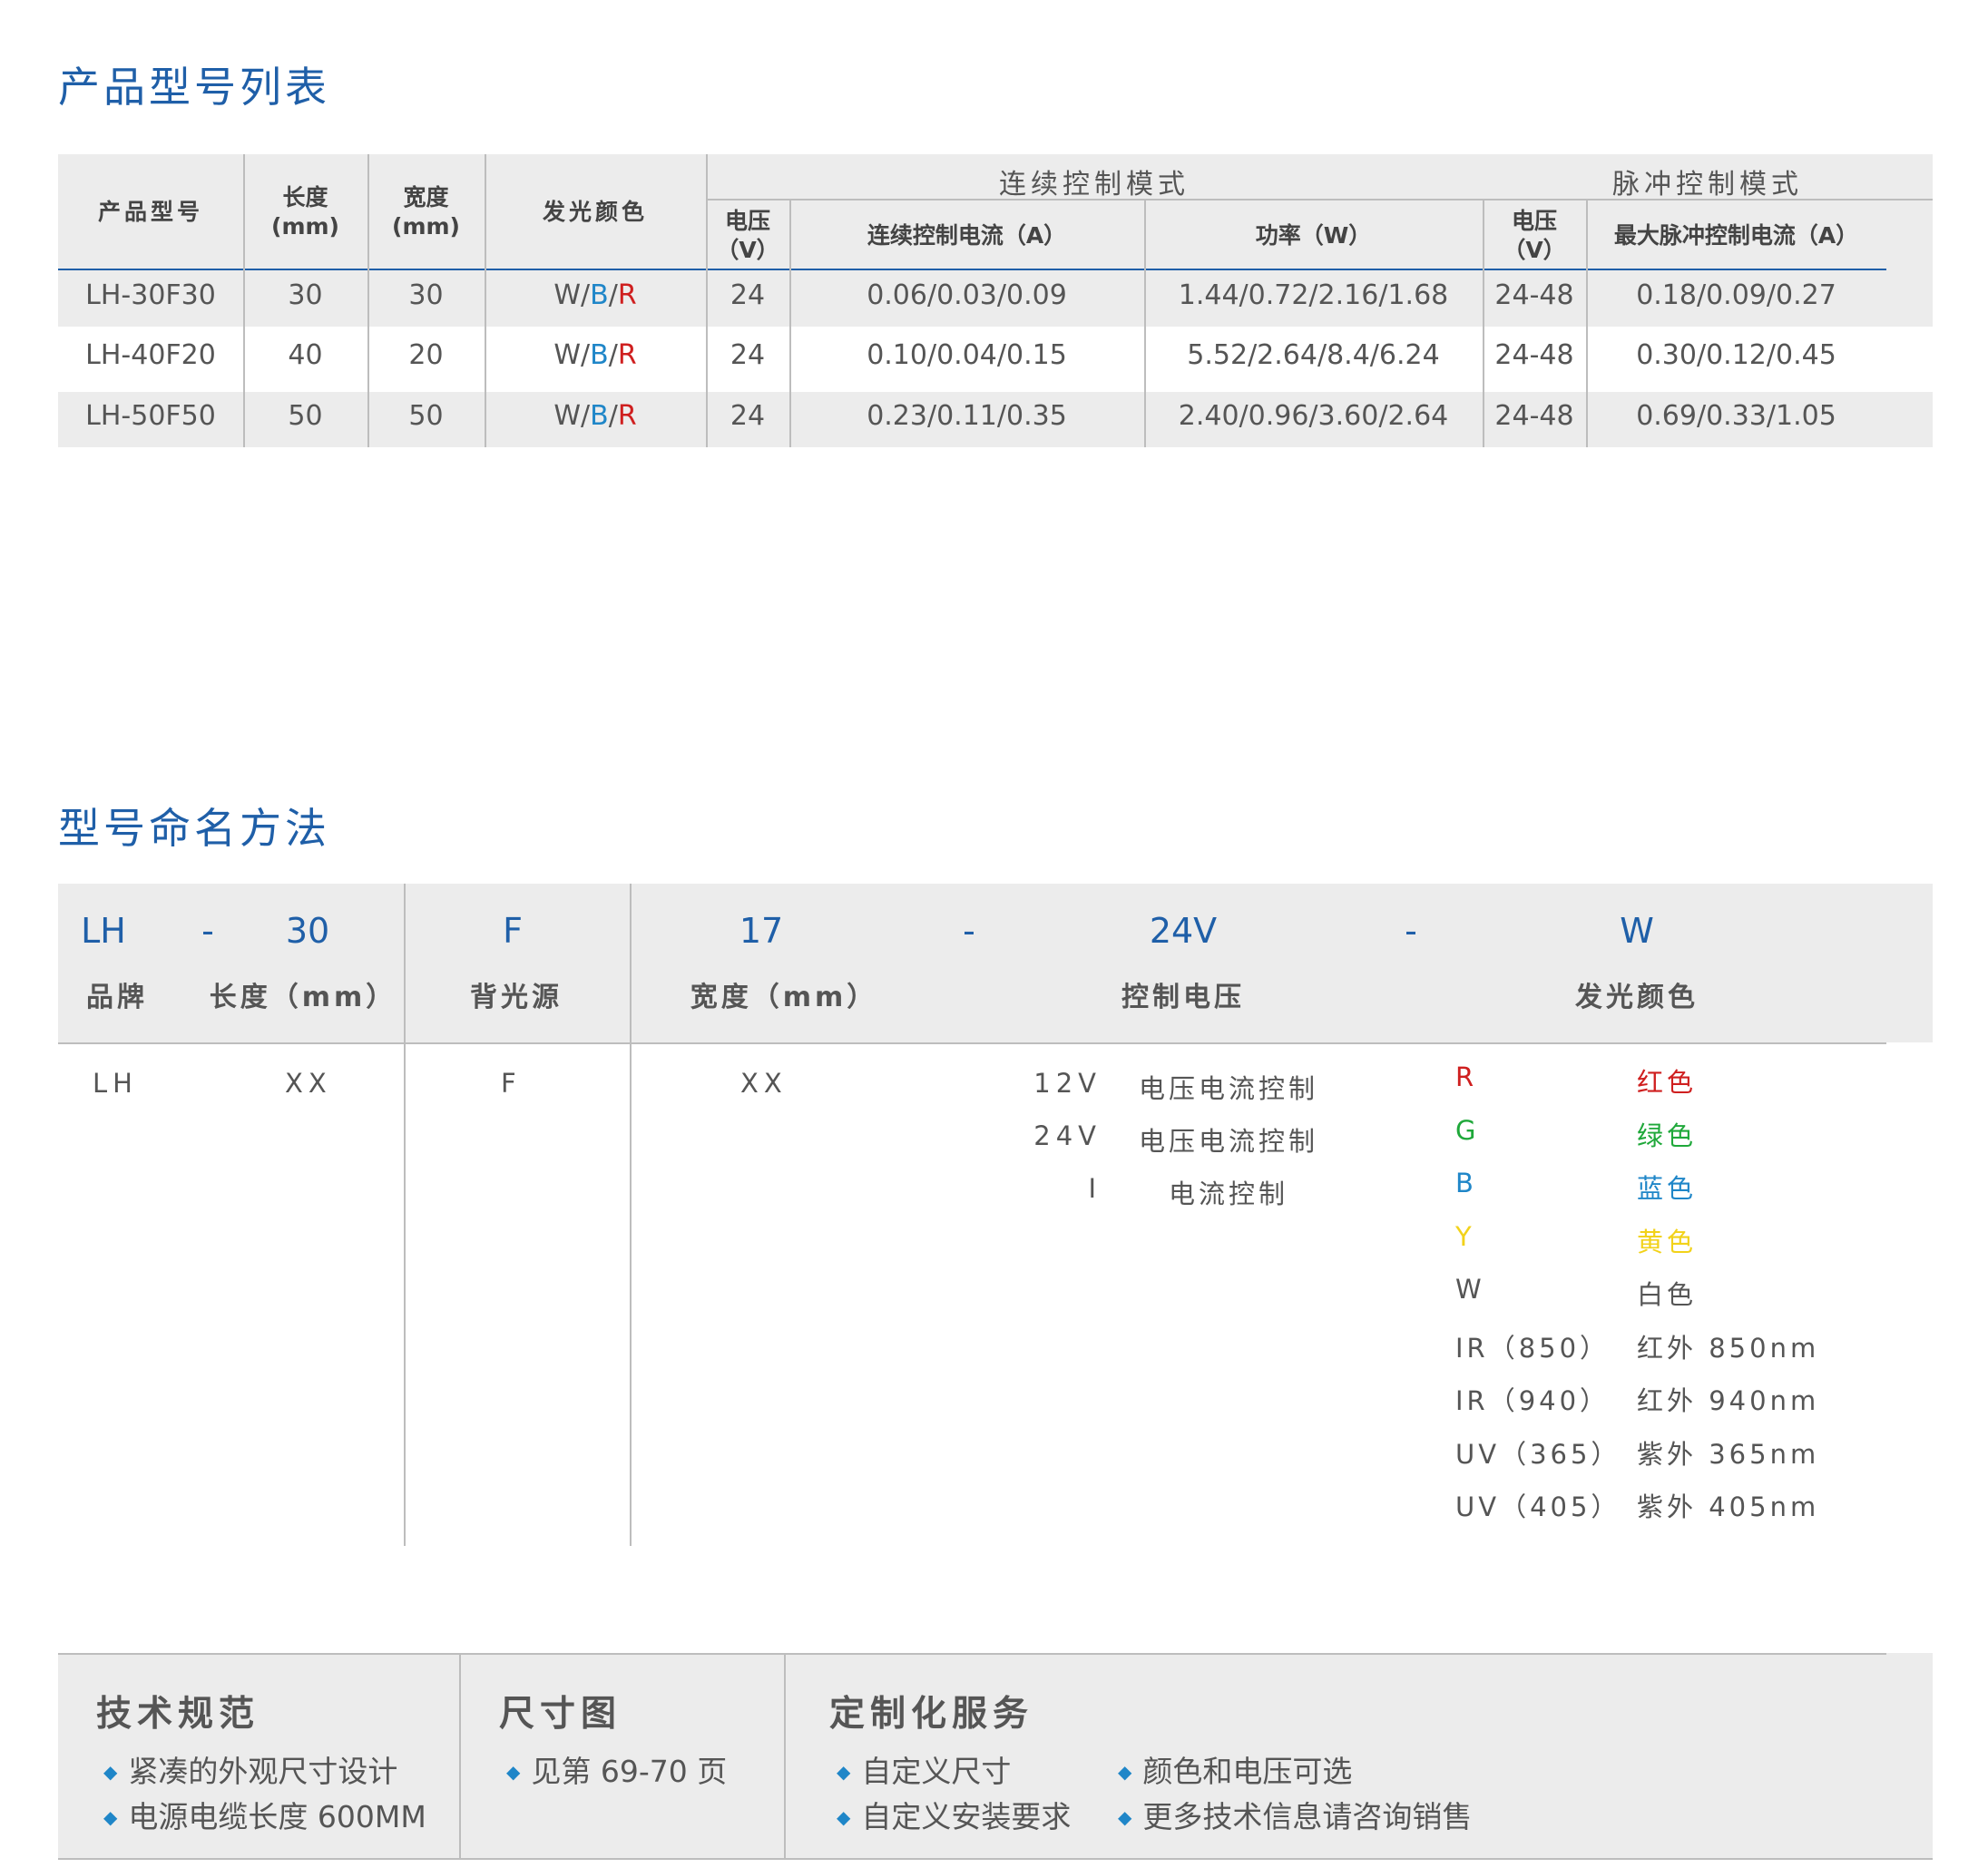  Describe the element at coordinates (924, 1771) in the screenshot. I see `custom-item: ◆ 自定义尺寸` at that location.